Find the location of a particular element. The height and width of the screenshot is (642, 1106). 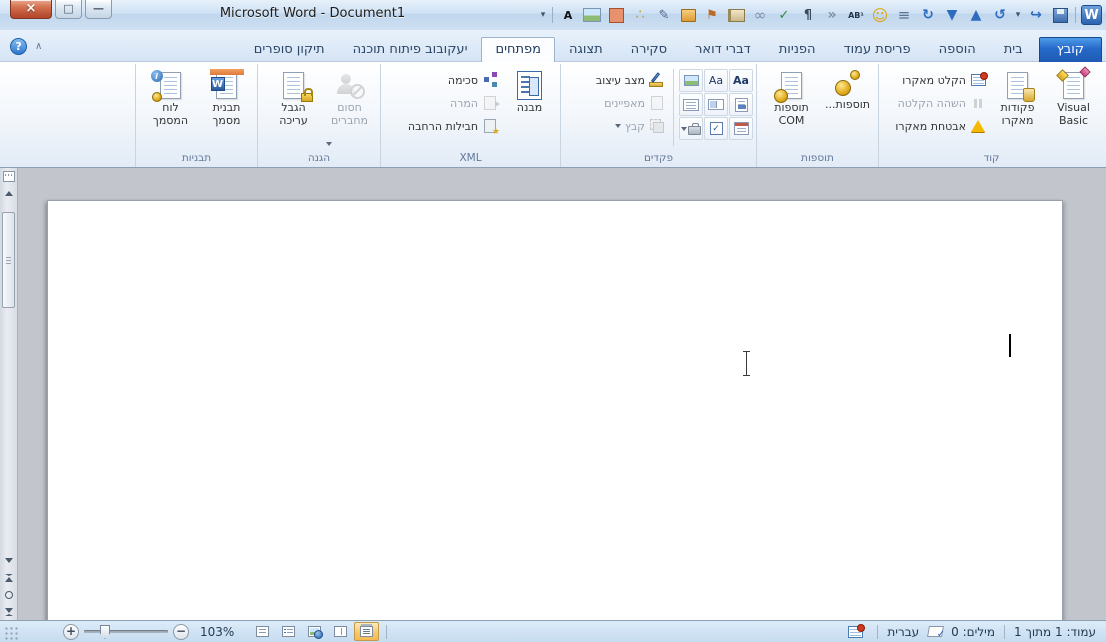

restrict-editing-button: הגבל עריכה is located at coordinates (293, 107).